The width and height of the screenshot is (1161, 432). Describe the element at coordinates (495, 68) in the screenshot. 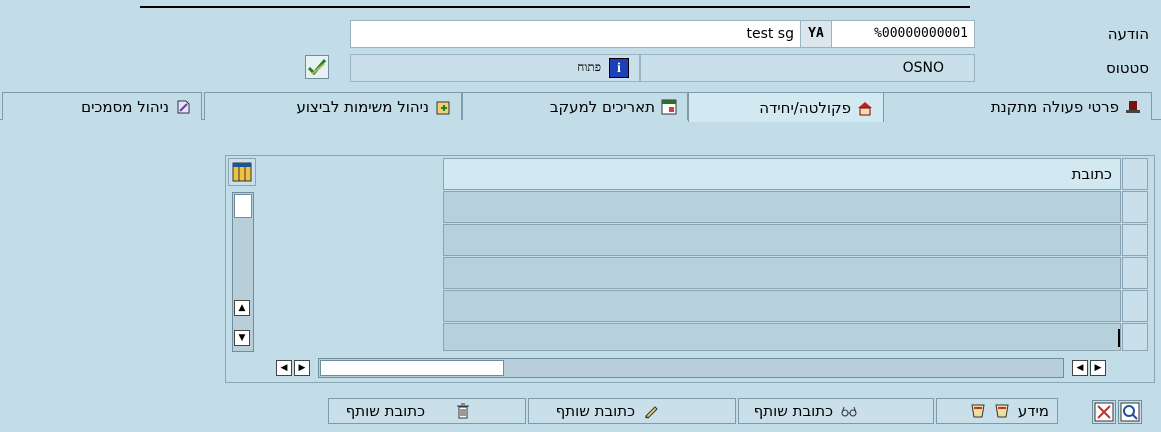

I see `status-text-cell: i פתוח` at that location.